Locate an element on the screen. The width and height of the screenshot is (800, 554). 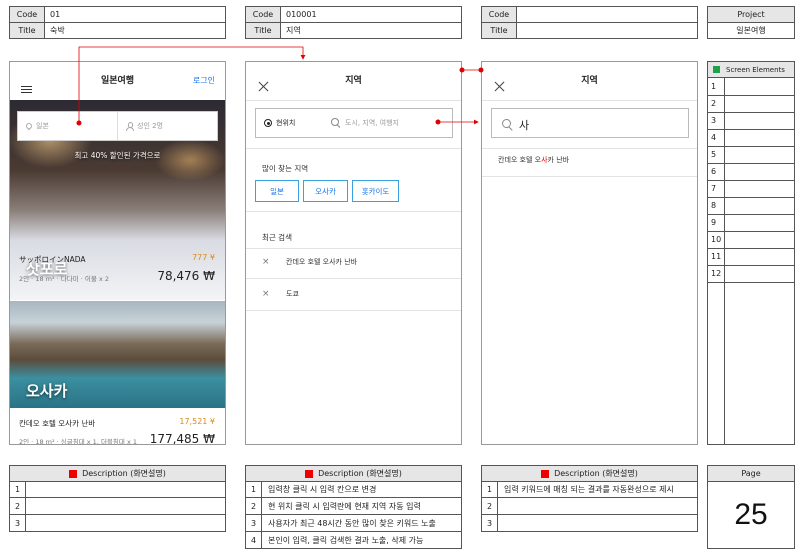
flow-arrow-location-to-region is located at coordinates (192, 84).